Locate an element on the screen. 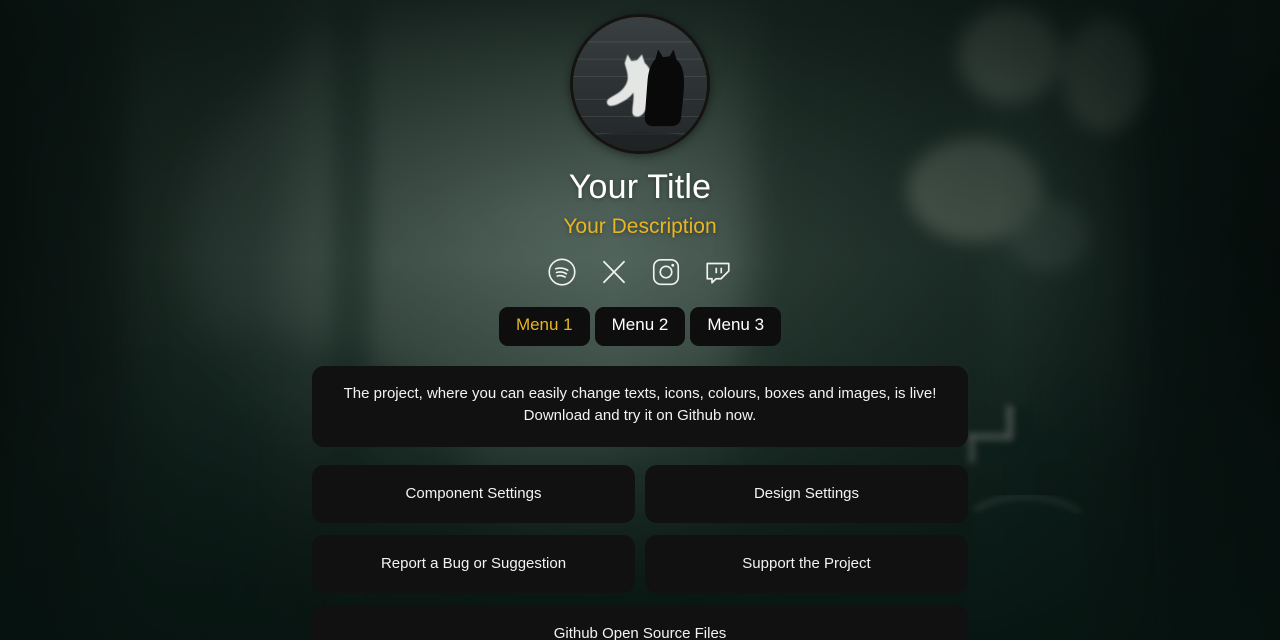 The width and height of the screenshot is (1280, 640). social-links is located at coordinates (640, 272).